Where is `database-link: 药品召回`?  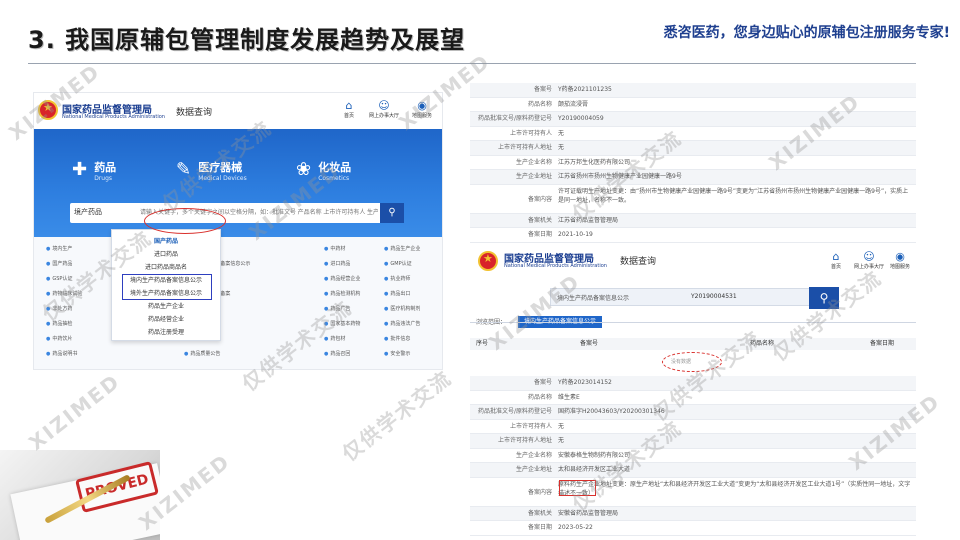
database-link: 药品召回 is located at coordinates (337, 353).